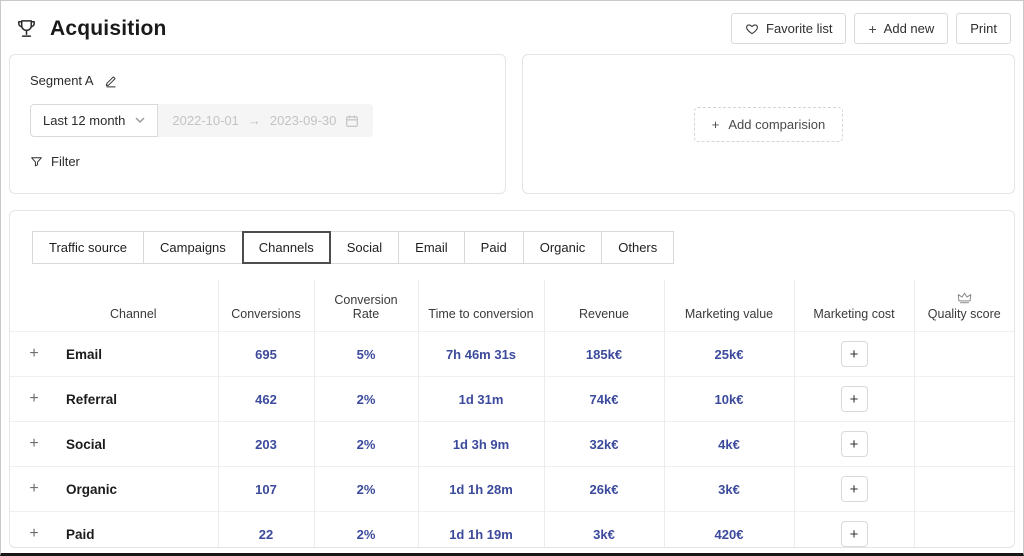 Image resolution: width=1024 pixels, height=556 pixels. I want to click on time-to-conversion-value: 1d 1h 28m, so click(480, 489).